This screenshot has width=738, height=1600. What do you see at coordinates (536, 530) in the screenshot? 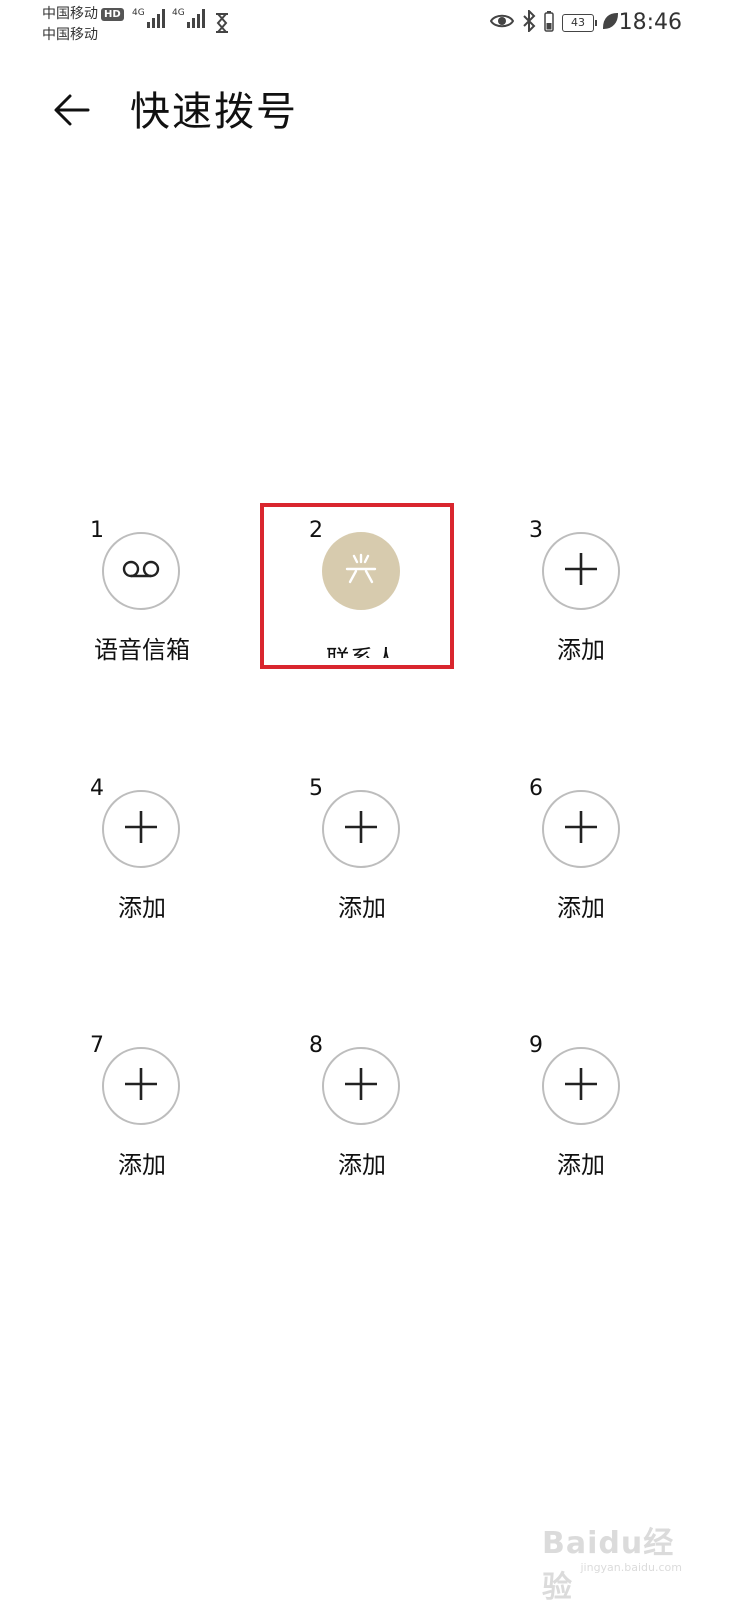
I see `slot-number: 3` at bounding box center [536, 530].